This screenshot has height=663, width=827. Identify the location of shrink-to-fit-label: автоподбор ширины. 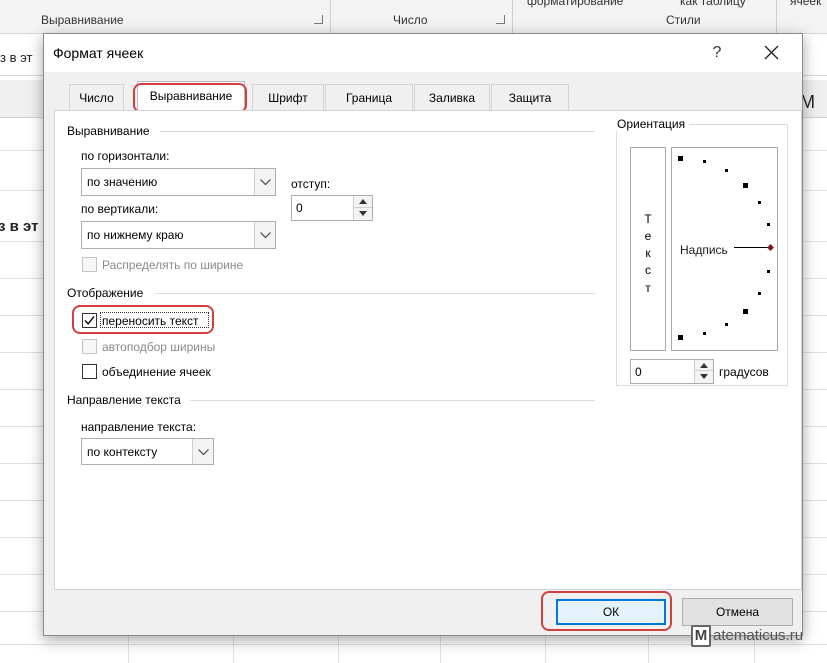
(159, 347).